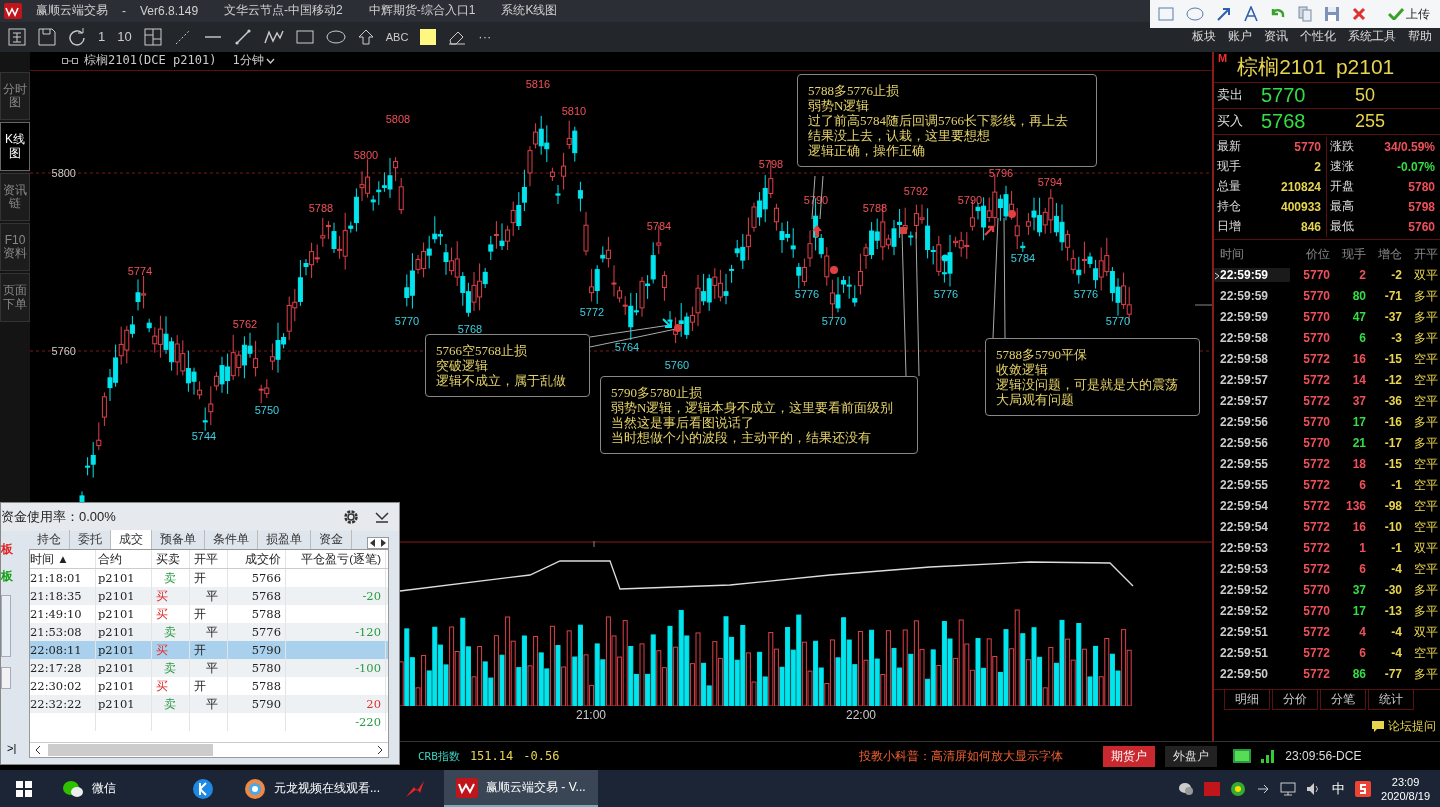  Describe the element at coordinates (15, 146) in the screenshot. I see `side-tab: K线图` at that location.